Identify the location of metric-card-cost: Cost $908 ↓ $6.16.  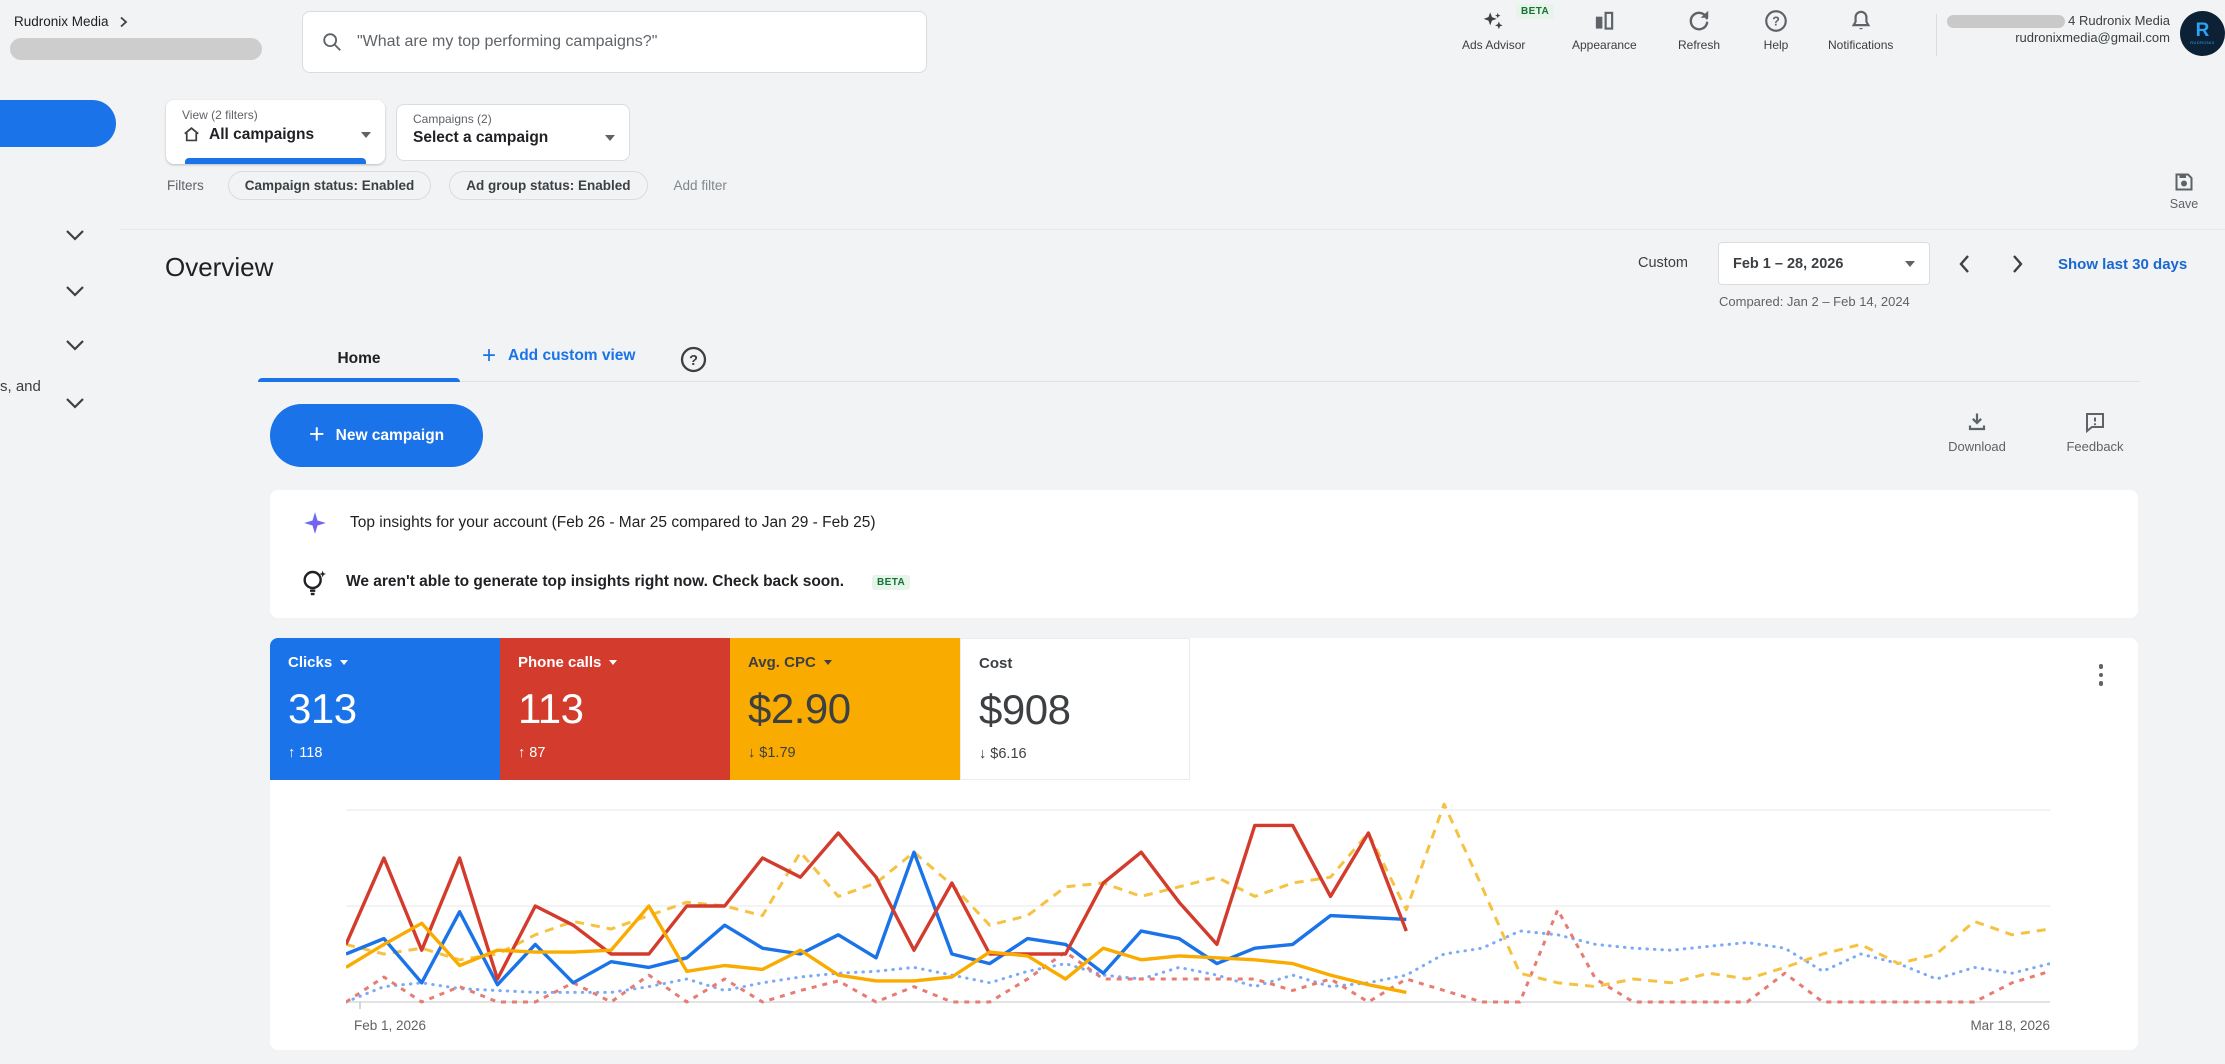
(1075, 709).